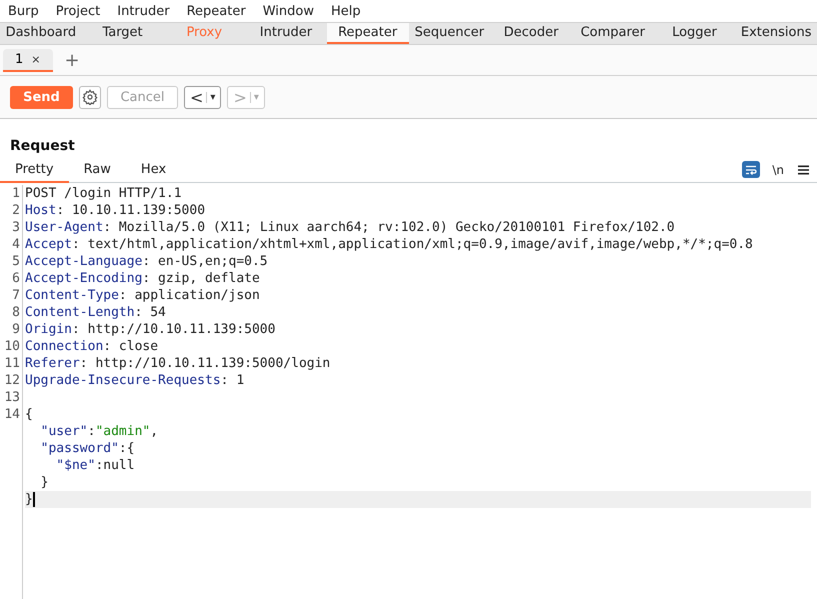 This screenshot has width=817, height=599. I want to click on wrap-icon, so click(751, 169).